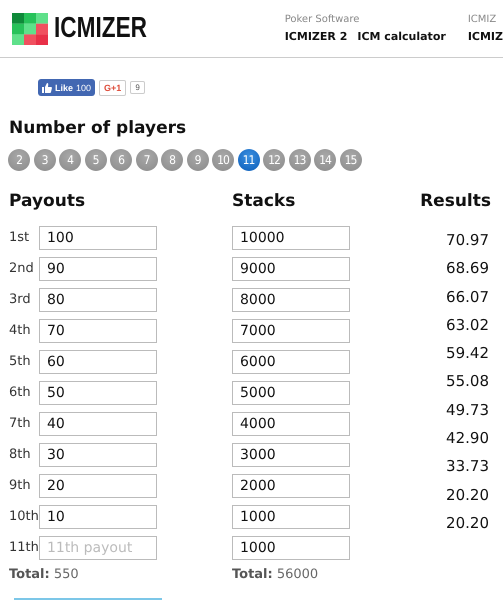  I want to click on nav-link: ICM calculator, so click(401, 36).